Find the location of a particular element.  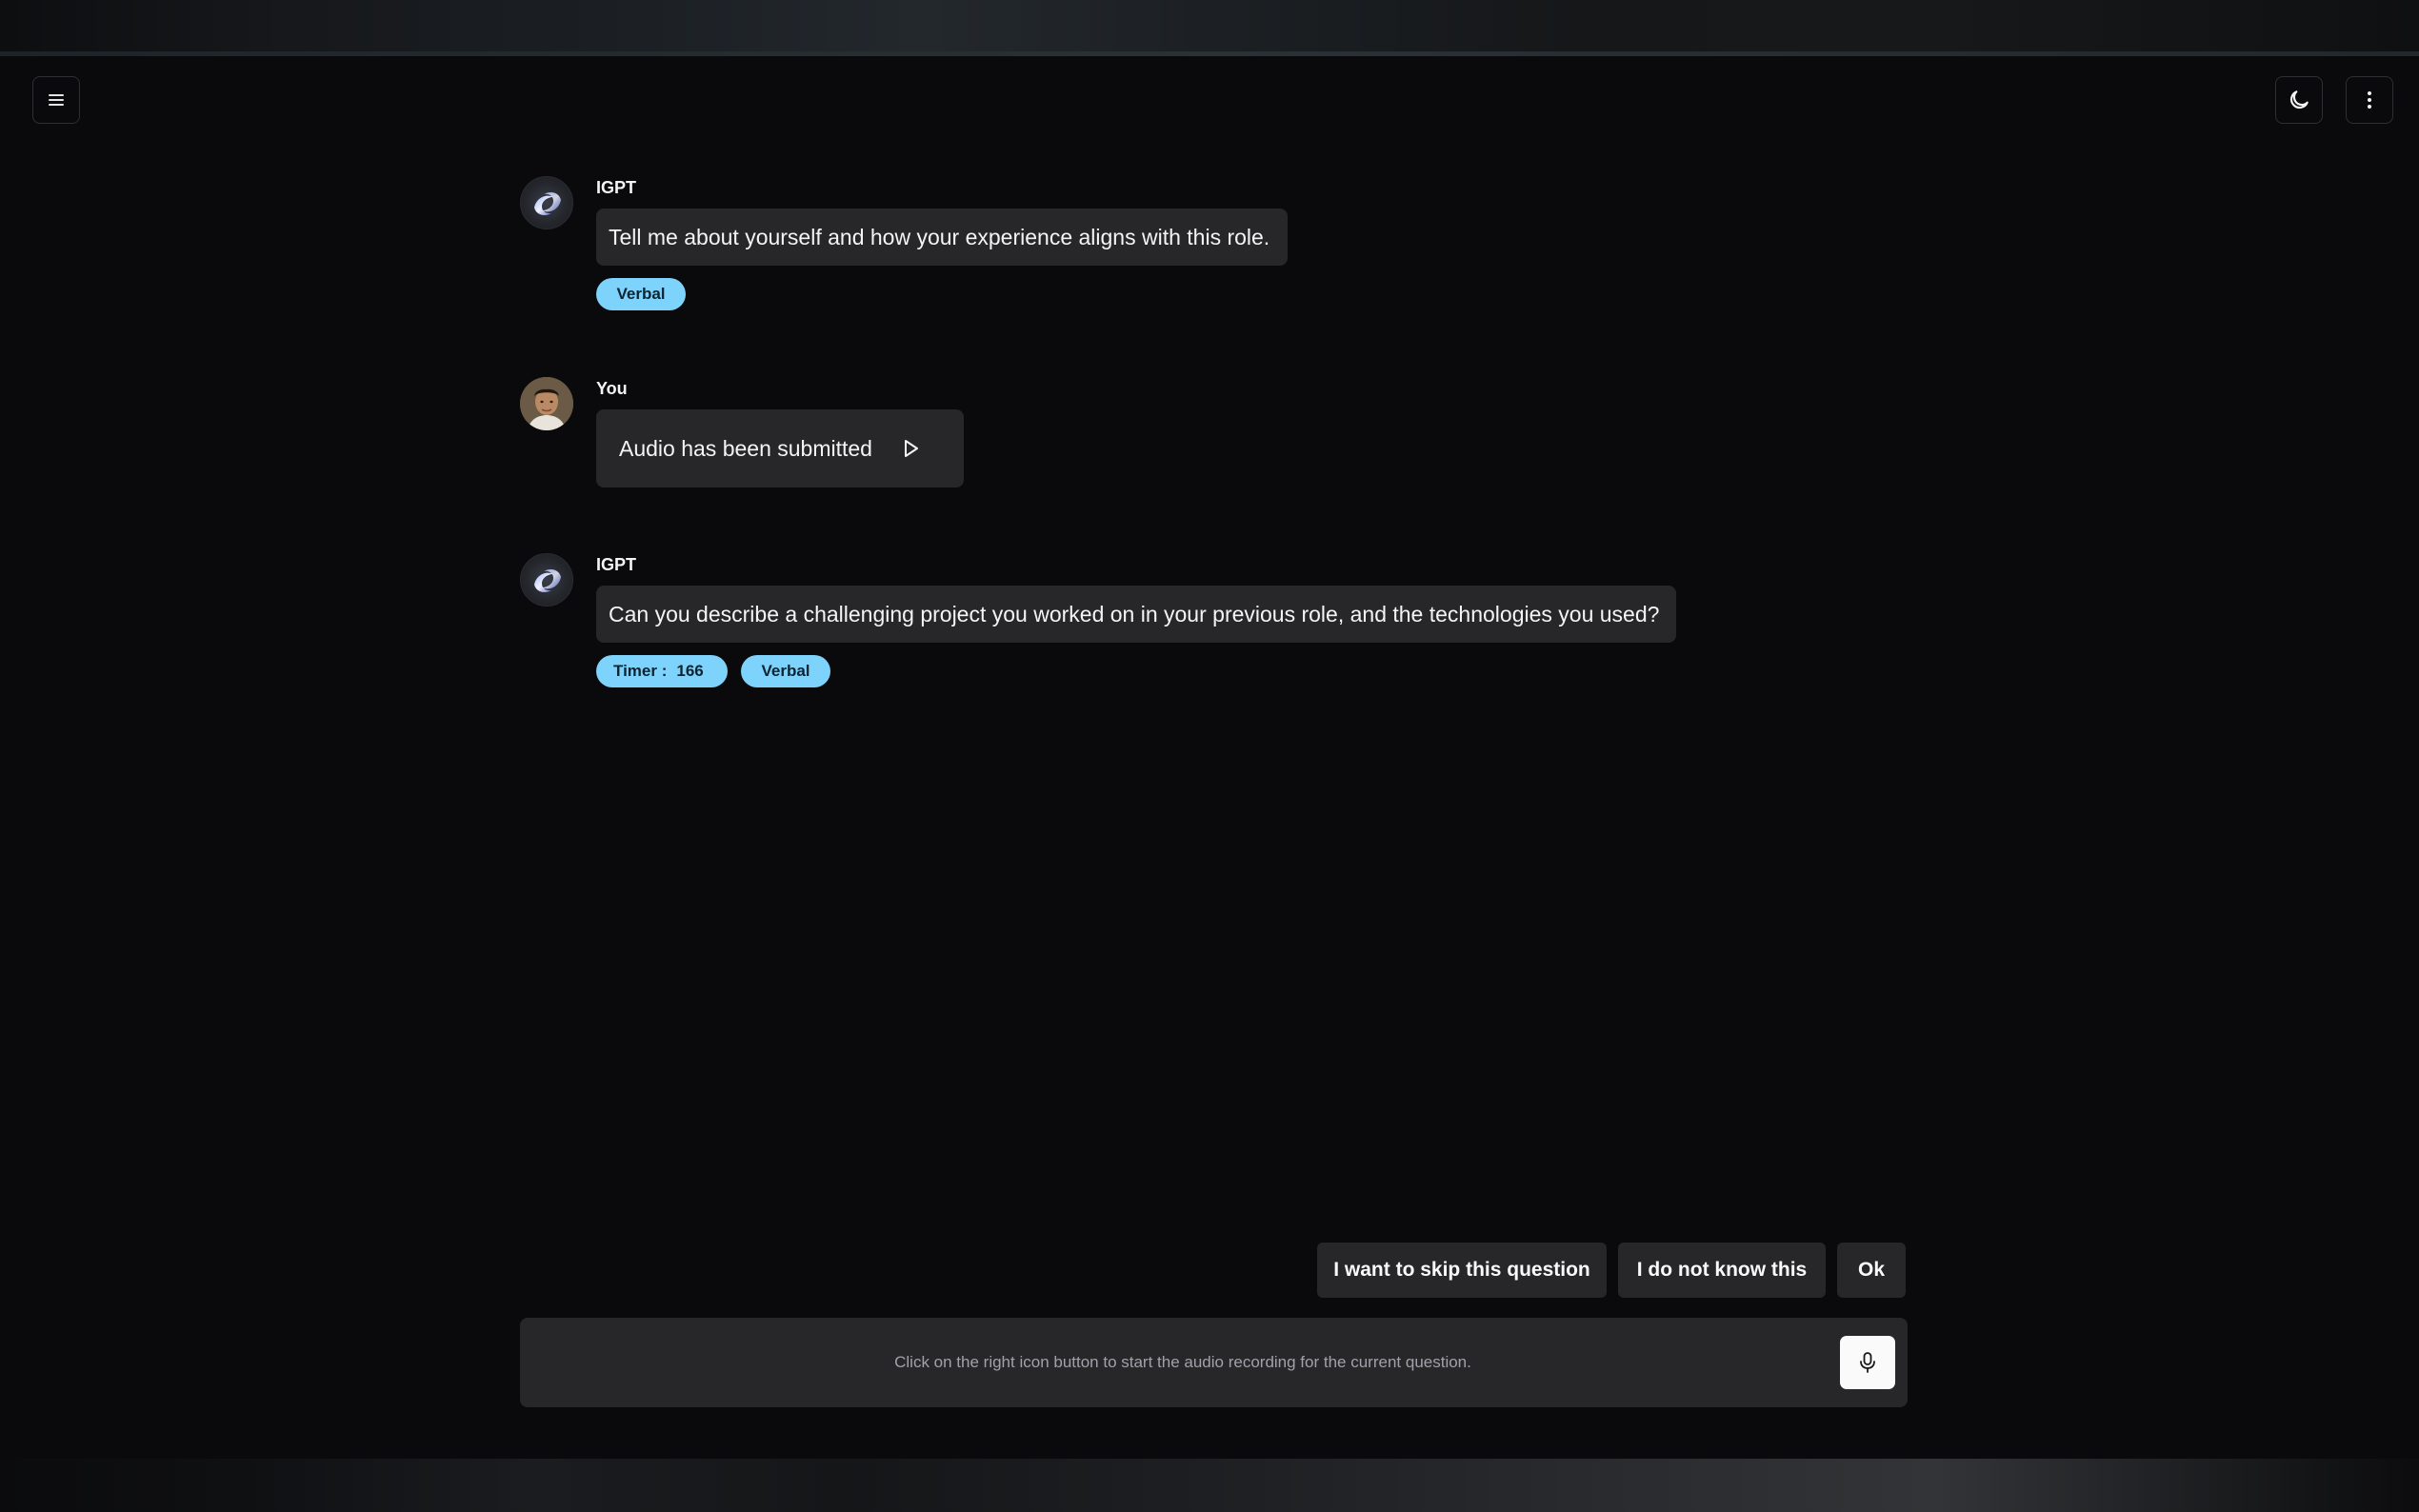

timer-value: 166 is located at coordinates (690, 671).